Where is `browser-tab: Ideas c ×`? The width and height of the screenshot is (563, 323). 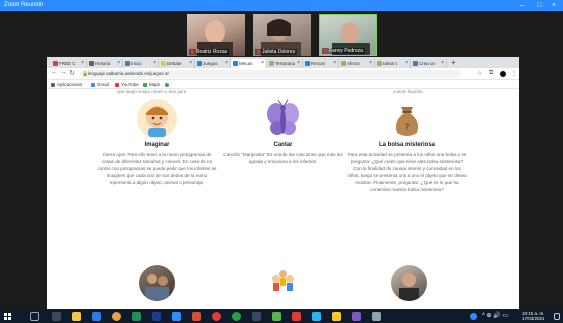
browser-tab: Ideas c × is located at coordinates (393, 63).